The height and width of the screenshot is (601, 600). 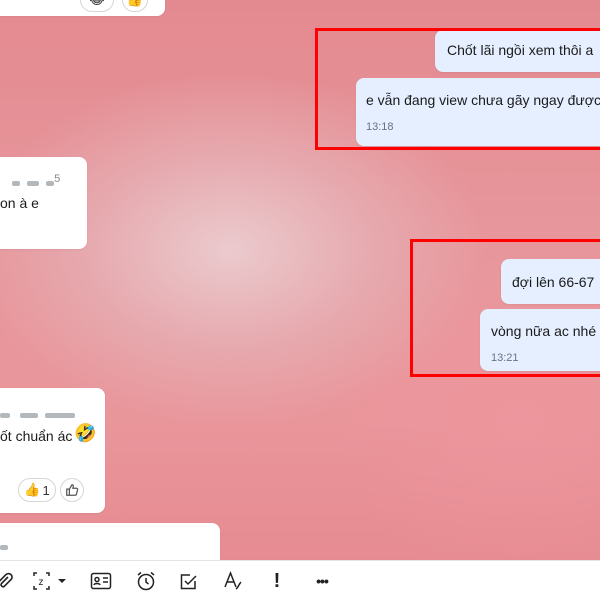 I want to click on attach-icon, so click(x=8, y=581).